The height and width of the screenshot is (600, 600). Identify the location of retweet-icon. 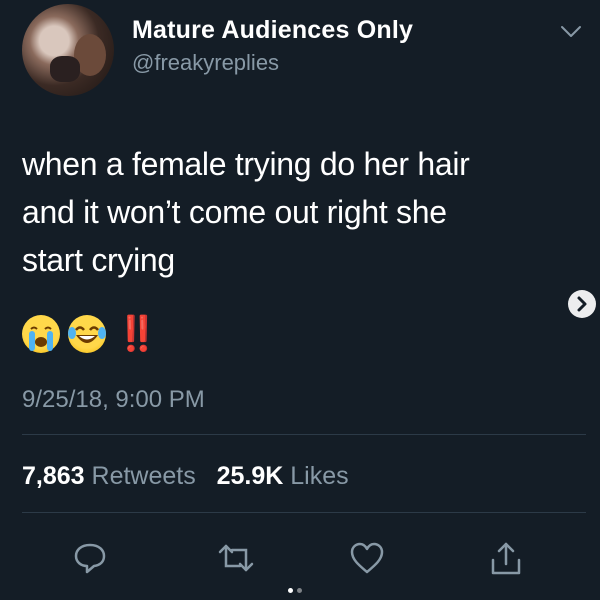
(236, 558).